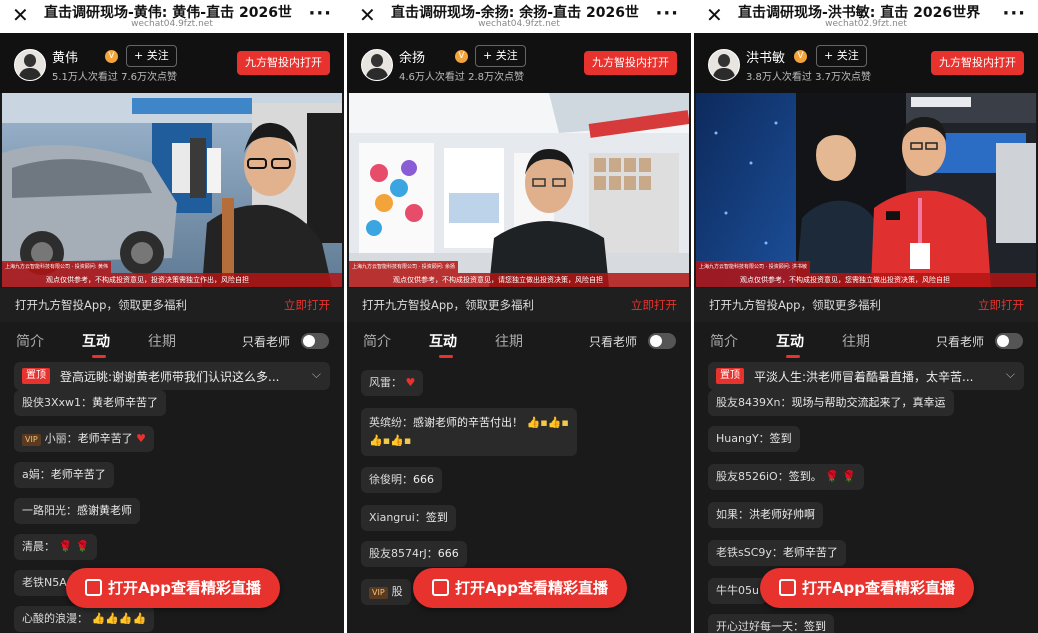 The image size is (1038, 633). I want to click on pinned-message: 置顶 登高远眺:谢谢黄老师带我们认识这么多... ⌵, so click(172, 376).